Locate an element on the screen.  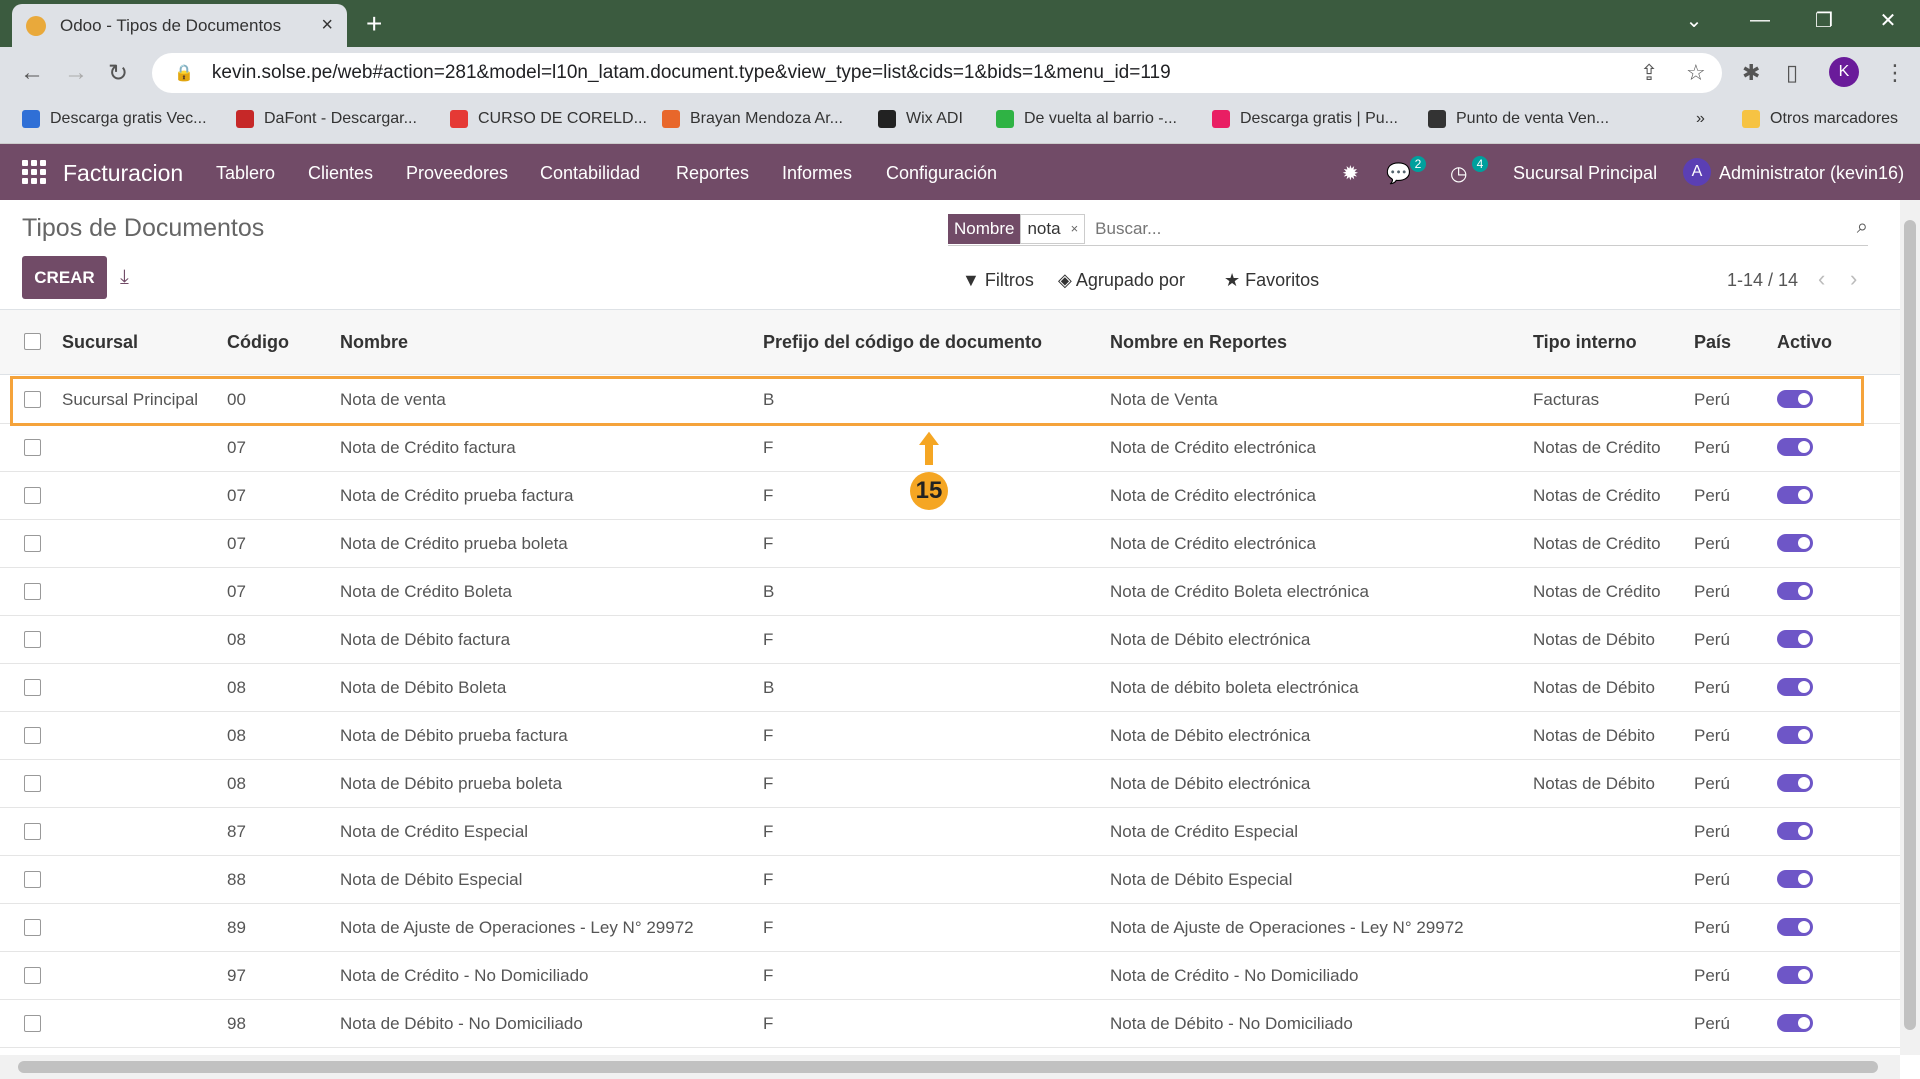
messages-icon: 💬 is located at coordinates (1398, 173).